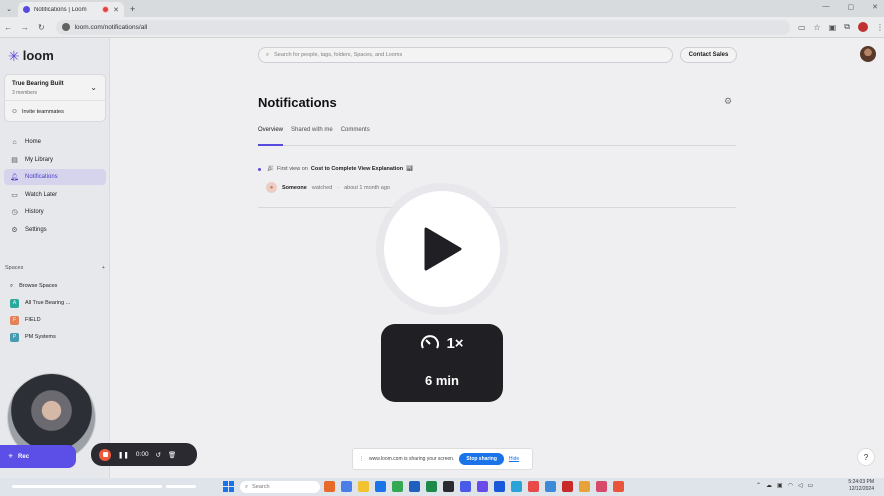 This screenshot has height=496, width=884. What do you see at coordinates (833, 27) in the screenshot?
I see `extension-icon: ▣` at bounding box center [833, 27].